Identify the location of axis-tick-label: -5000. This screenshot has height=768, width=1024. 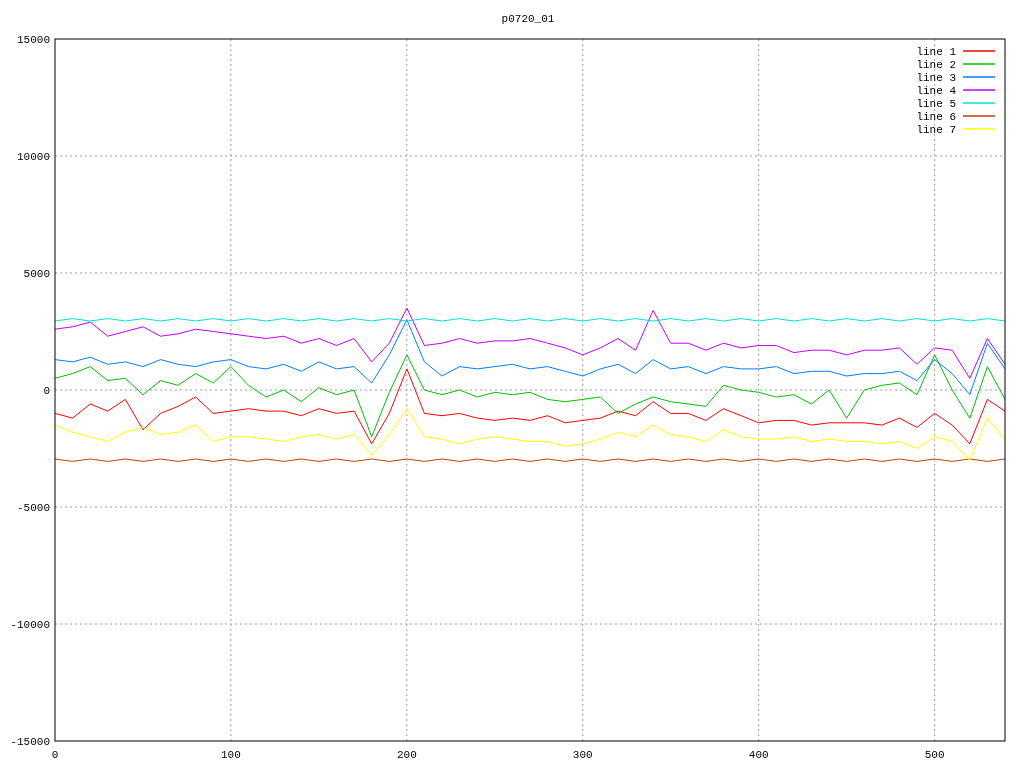
(33, 508).